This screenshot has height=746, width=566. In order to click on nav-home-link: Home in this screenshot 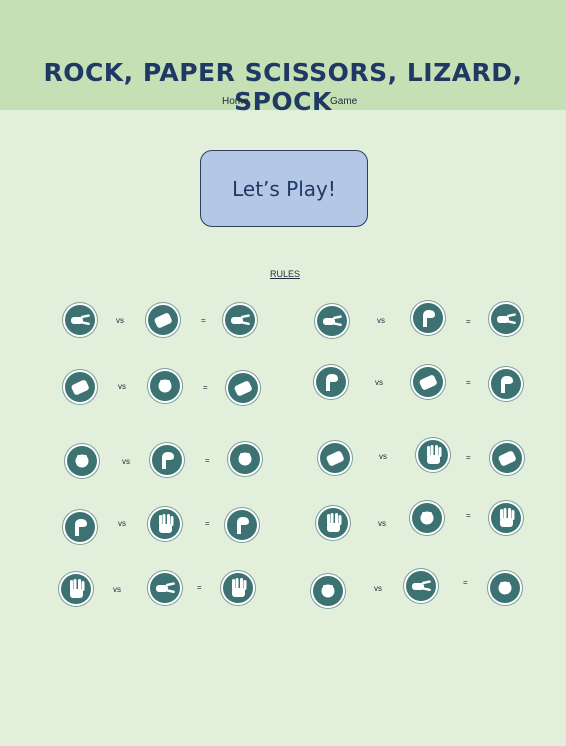, I will do `click(235, 101)`.